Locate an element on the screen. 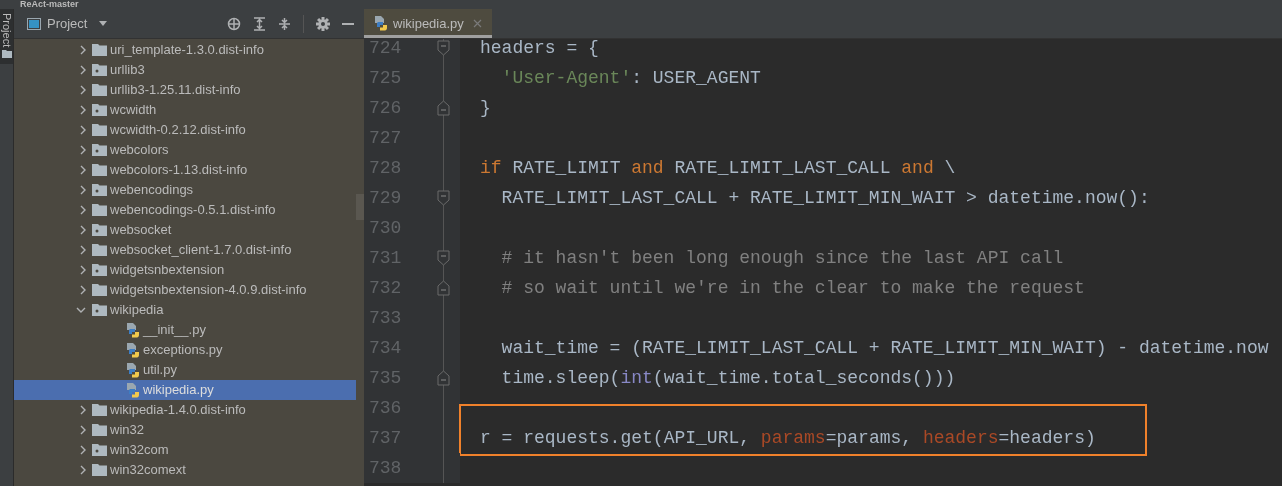 The height and width of the screenshot is (486, 1282). tree-item: webcolors is located at coordinates (185, 150).